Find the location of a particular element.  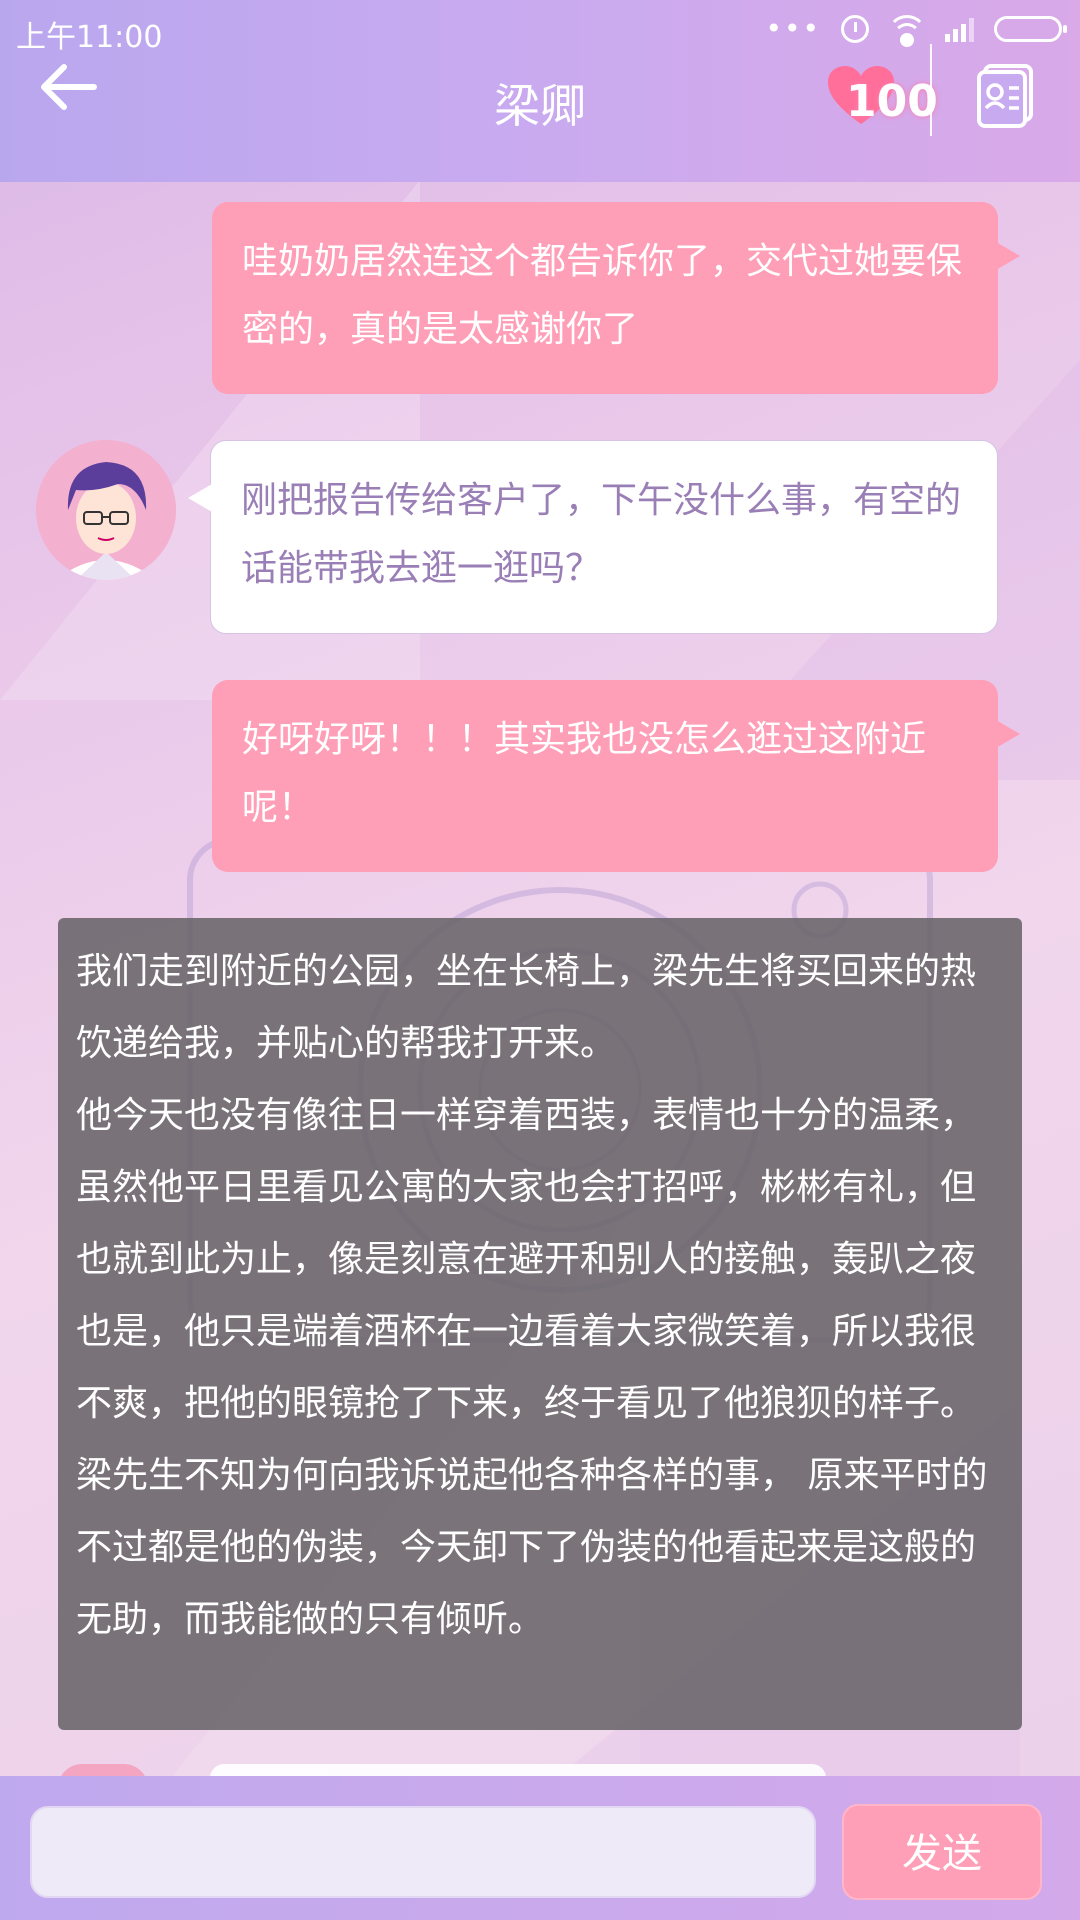

send-button: 发送 is located at coordinates (942, 1852).